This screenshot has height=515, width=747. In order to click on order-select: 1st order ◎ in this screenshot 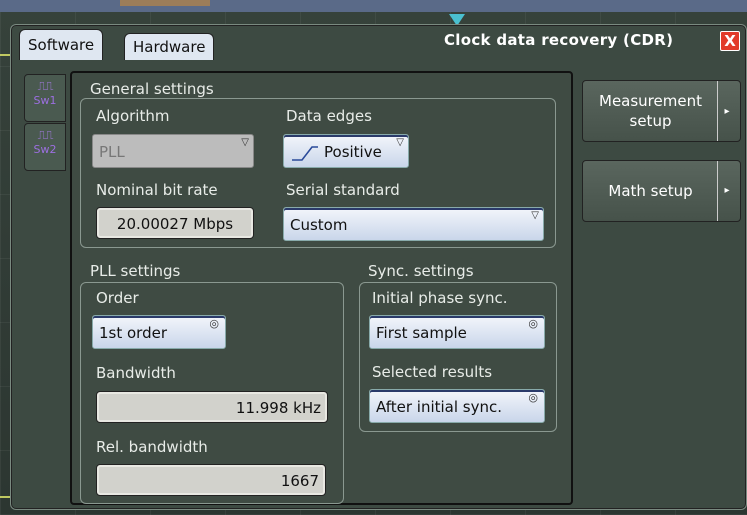, I will do `click(159, 332)`.